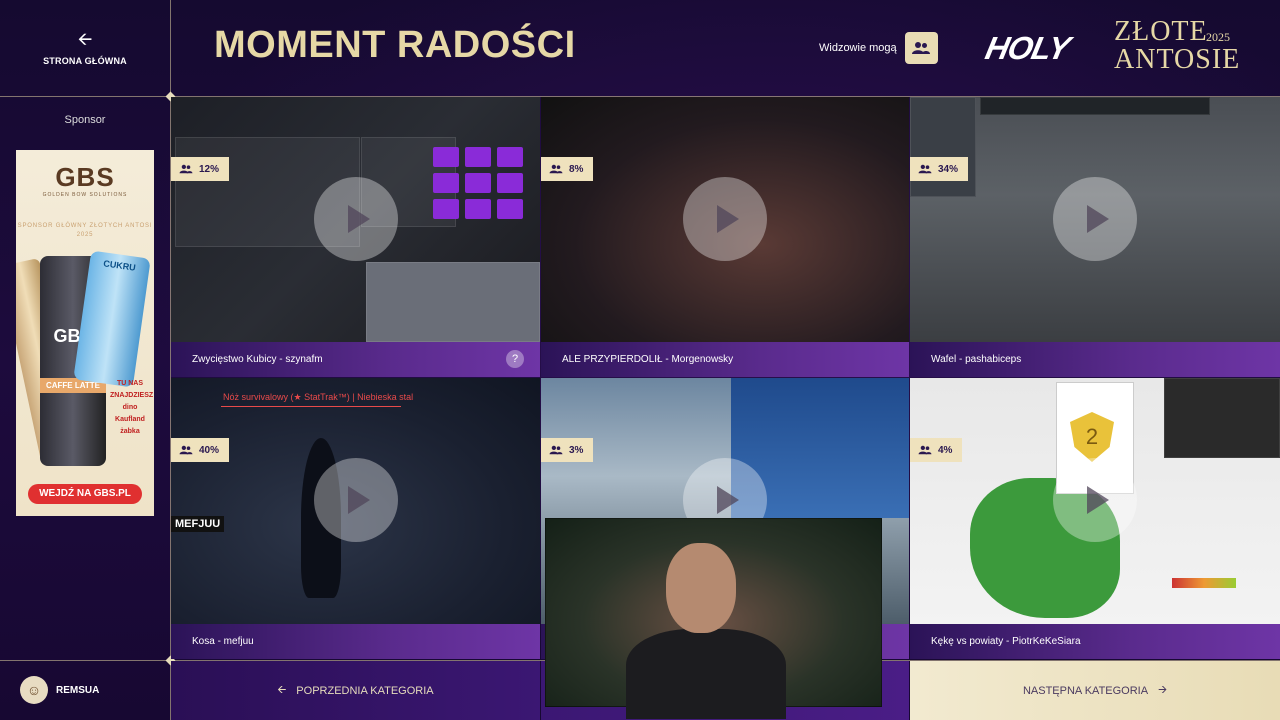  What do you see at coordinates (355, 641) in the screenshot?
I see `clip-caption: Kosa - mefjuu` at bounding box center [355, 641].